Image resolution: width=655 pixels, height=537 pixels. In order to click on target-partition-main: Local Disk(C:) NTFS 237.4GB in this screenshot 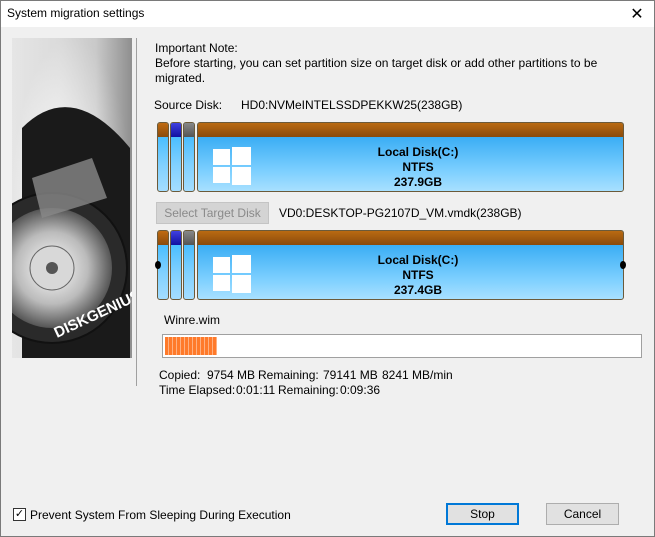, I will do `click(410, 265)`.